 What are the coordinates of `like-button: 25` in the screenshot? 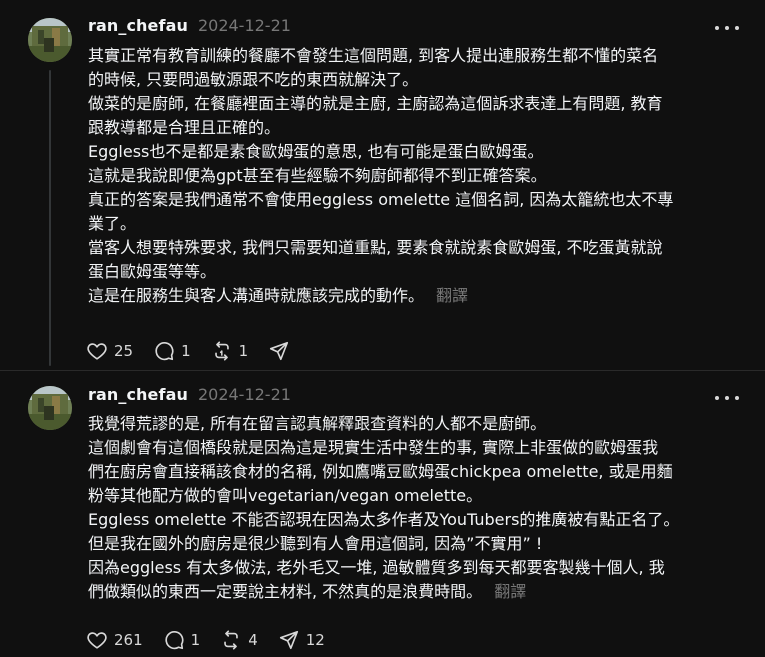 It's located at (109, 351).